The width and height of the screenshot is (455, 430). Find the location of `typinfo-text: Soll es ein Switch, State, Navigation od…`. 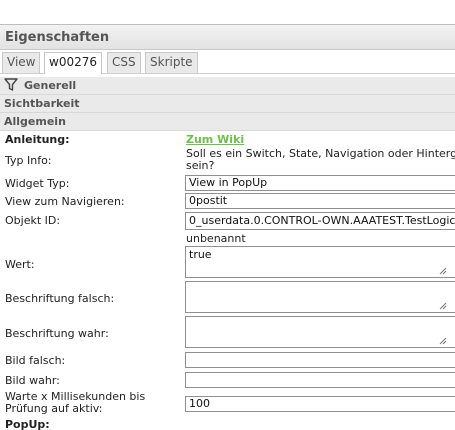

typinfo-text: Soll es ein Switch, State, Navigation od… is located at coordinates (320, 160).